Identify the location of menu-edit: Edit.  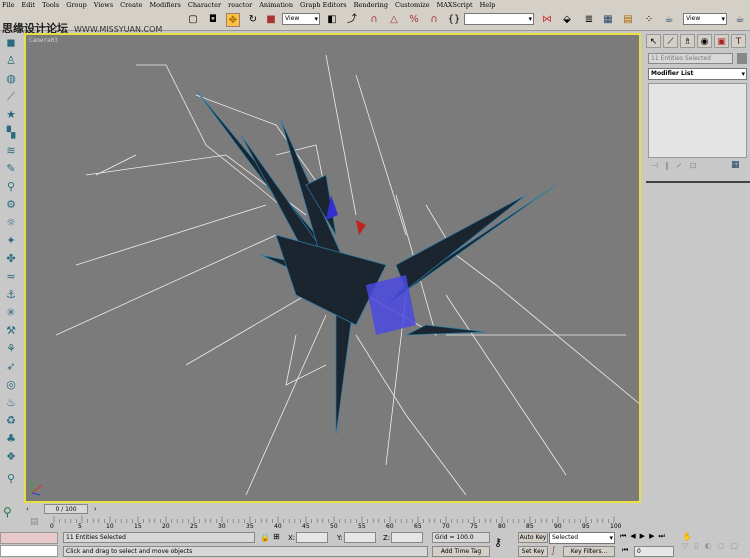
(29, 5).